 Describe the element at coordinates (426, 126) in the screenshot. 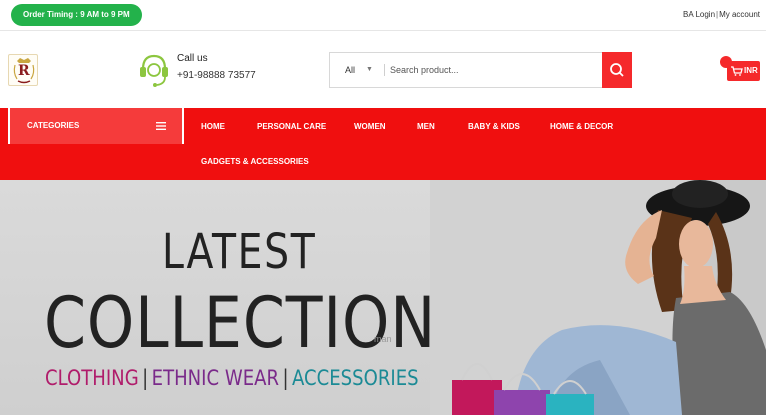

I see `nav-men: MEN` at that location.